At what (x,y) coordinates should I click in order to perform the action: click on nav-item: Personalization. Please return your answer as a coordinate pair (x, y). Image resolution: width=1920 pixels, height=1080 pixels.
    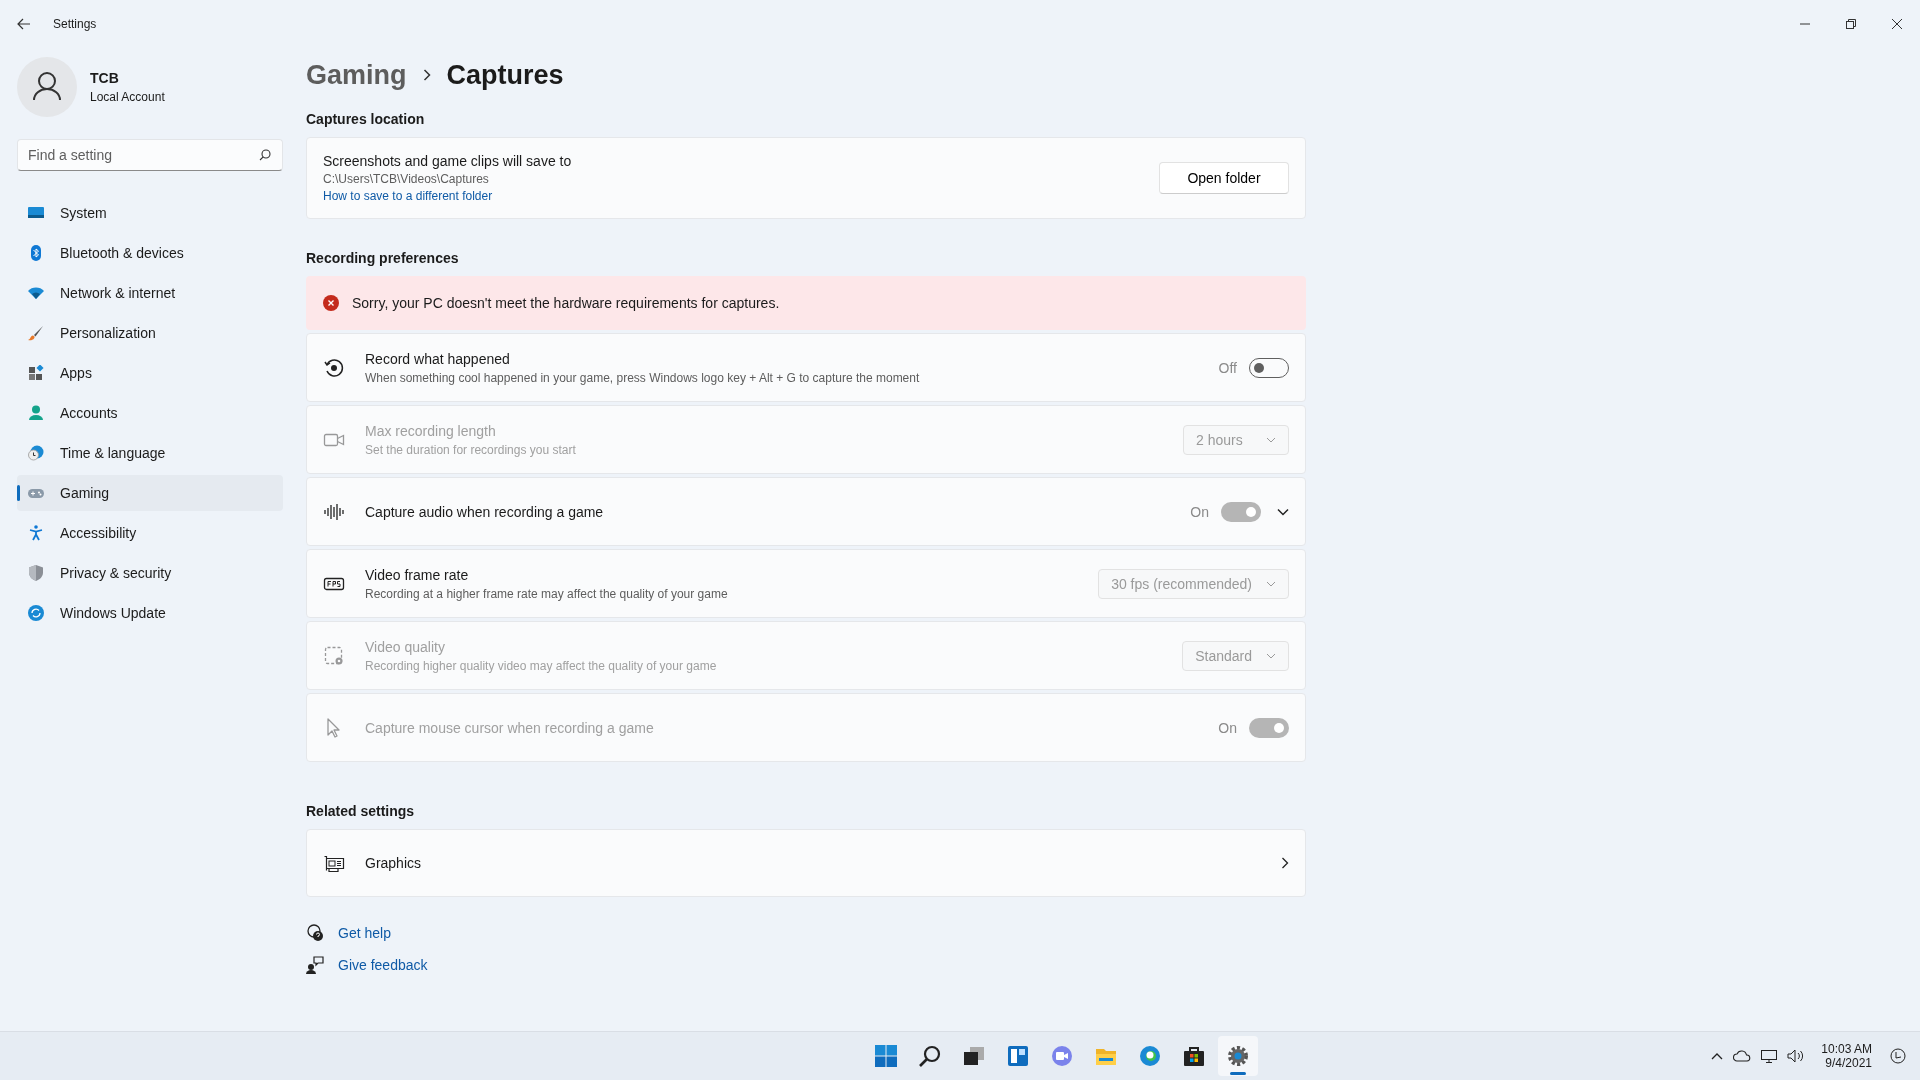
    Looking at the image, I should click on (150, 333).